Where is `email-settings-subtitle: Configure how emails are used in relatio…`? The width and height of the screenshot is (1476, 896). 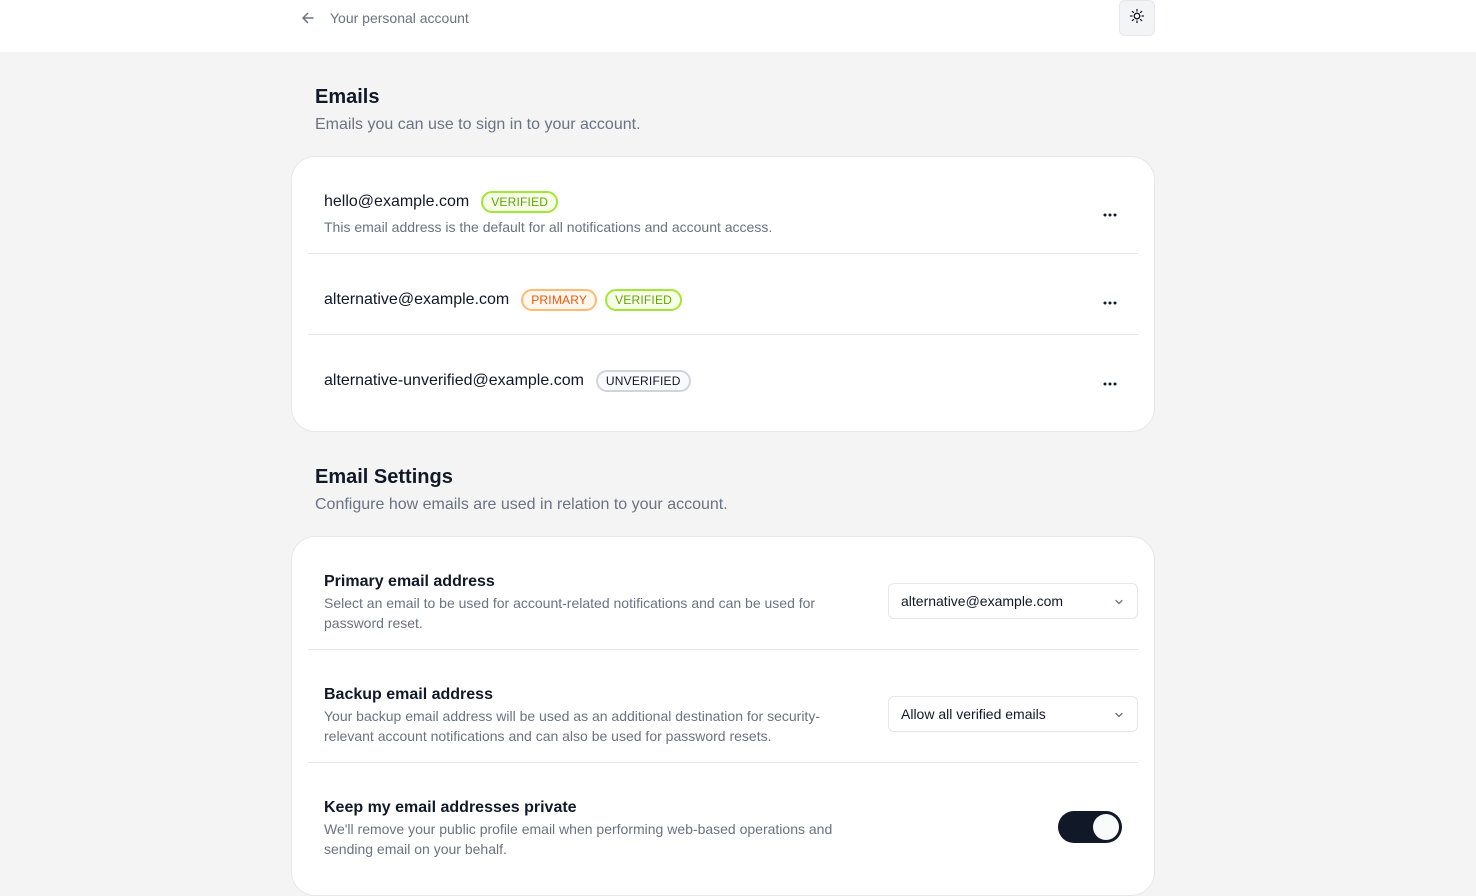
email-settings-subtitle: Configure how emails are used in relatio… is located at coordinates (521, 504).